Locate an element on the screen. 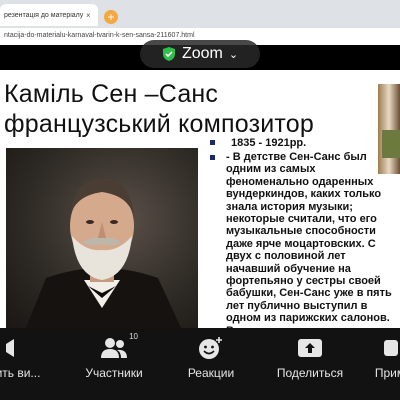 Image resolution: width=400 pixels, height=400 pixels. chevron-down-icon: ⌄ is located at coordinates (233, 54).